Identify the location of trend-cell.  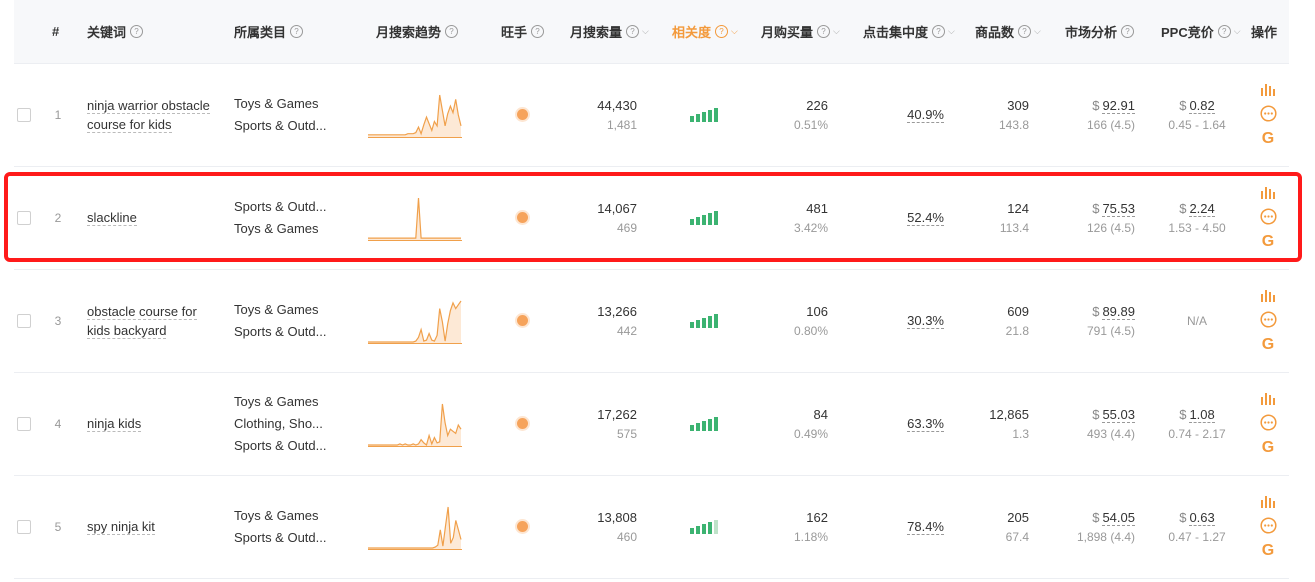
(416, 320).